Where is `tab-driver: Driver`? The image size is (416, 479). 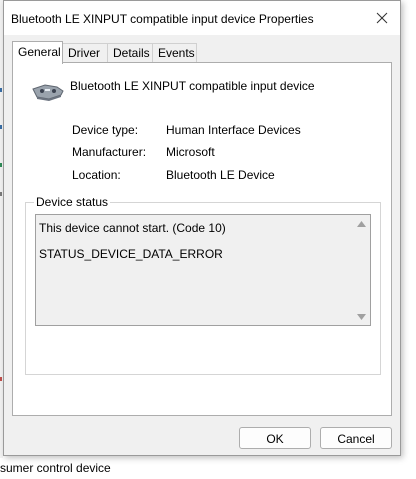 tab-driver: Driver is located at coordinates (85, 52).